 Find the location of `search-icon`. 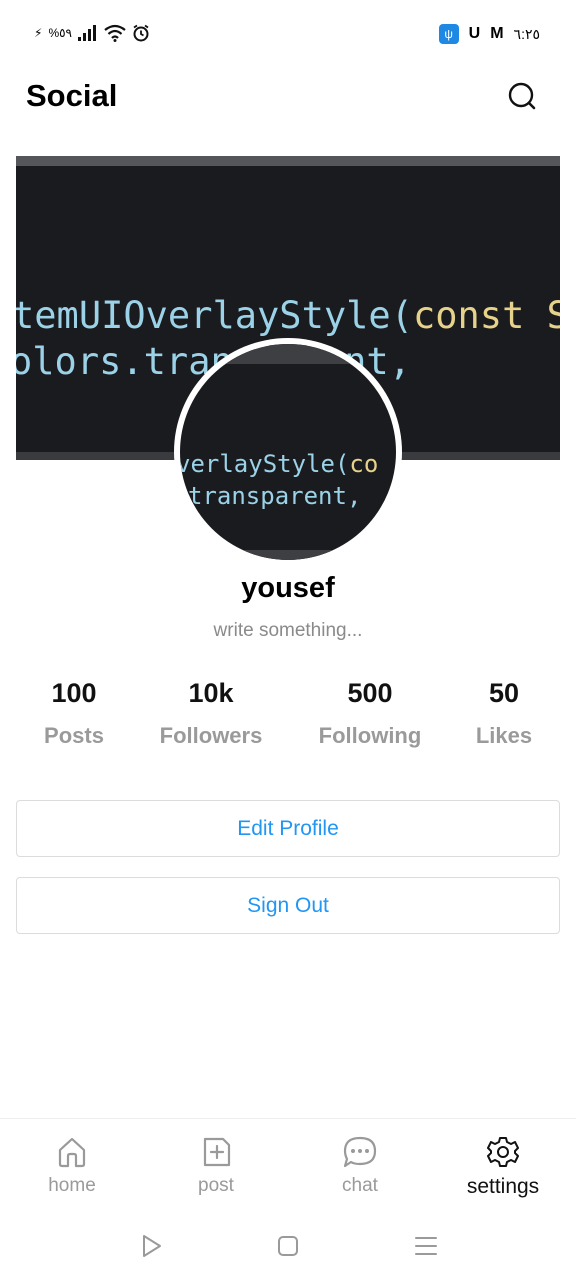

search-icon is located at coordinates (522, 96).